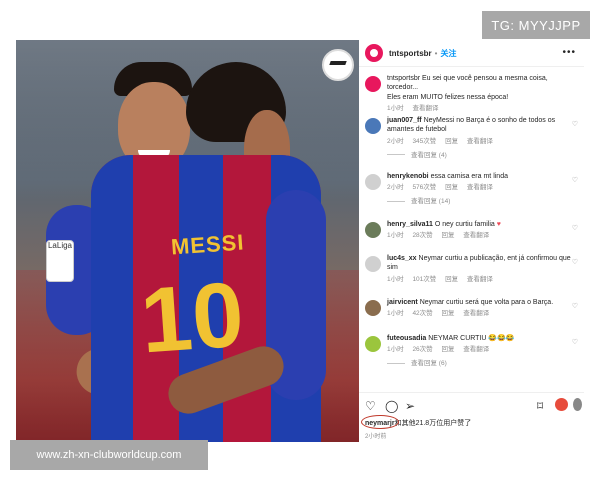  I want to click on view-replies-link: 查看回复 (14), so click(480, 202).